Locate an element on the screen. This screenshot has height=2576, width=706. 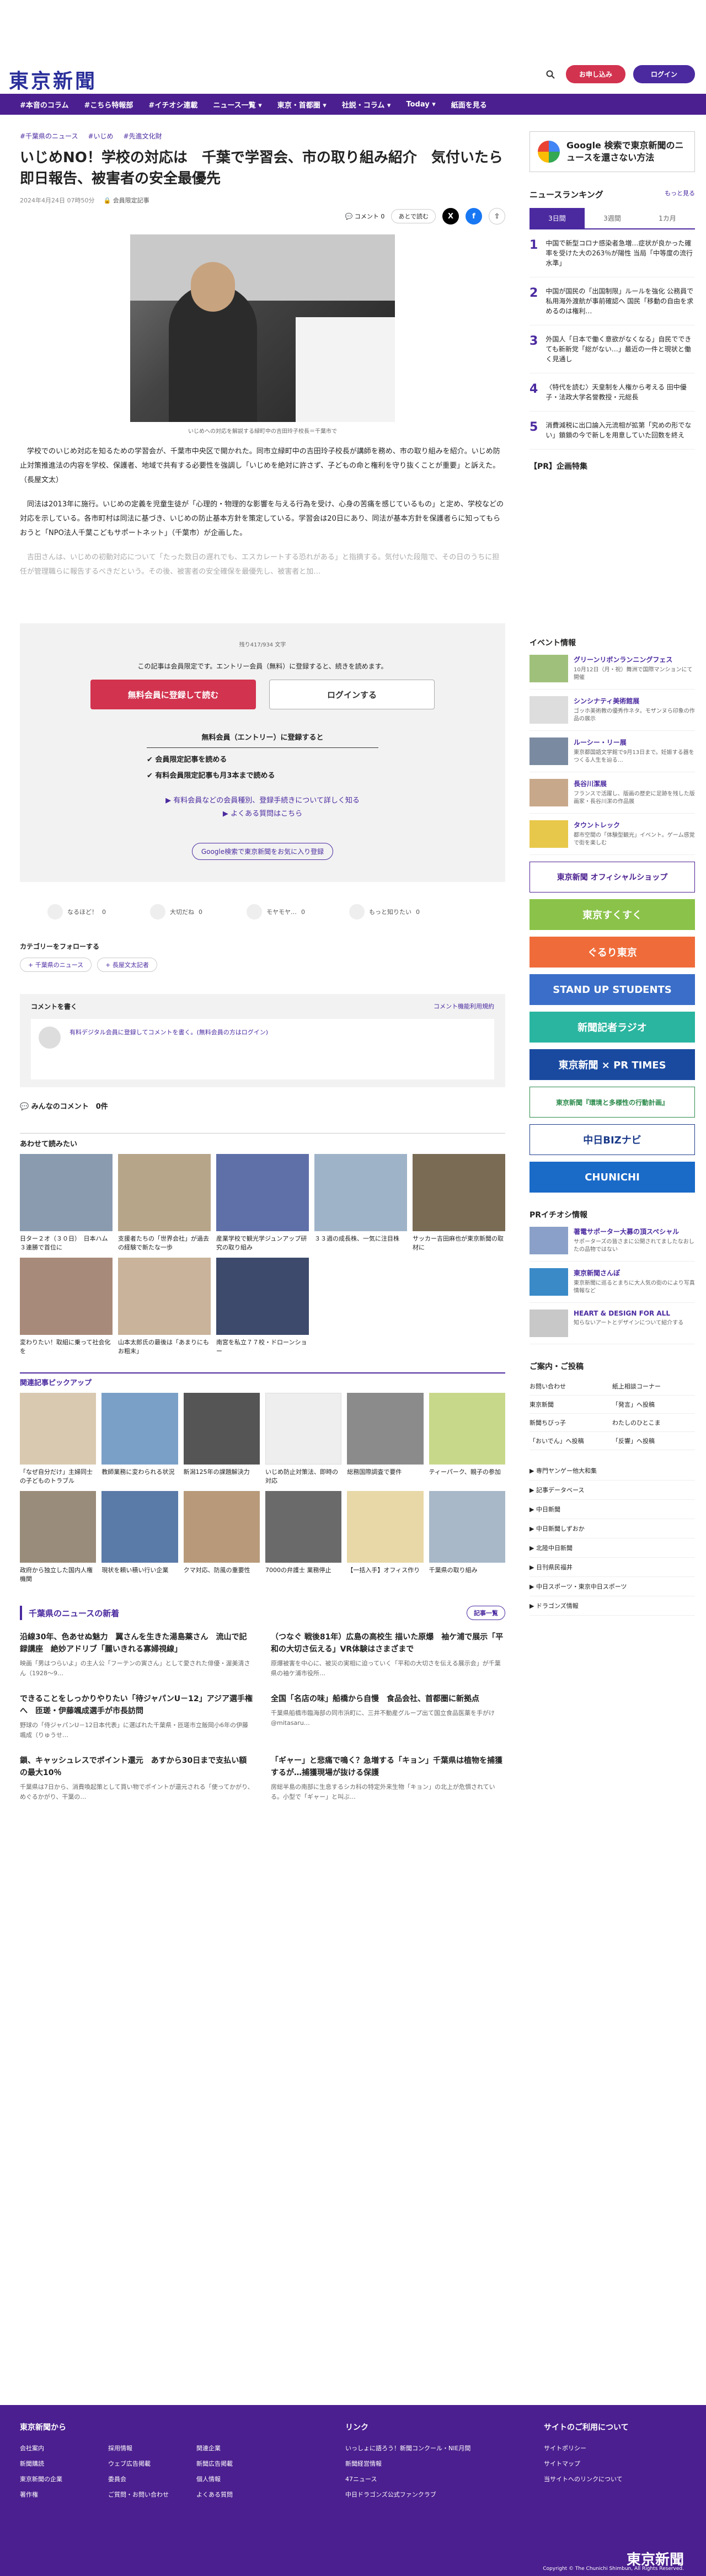
nav-item: #イチオシ連載 is located at coordinates (172, 104).